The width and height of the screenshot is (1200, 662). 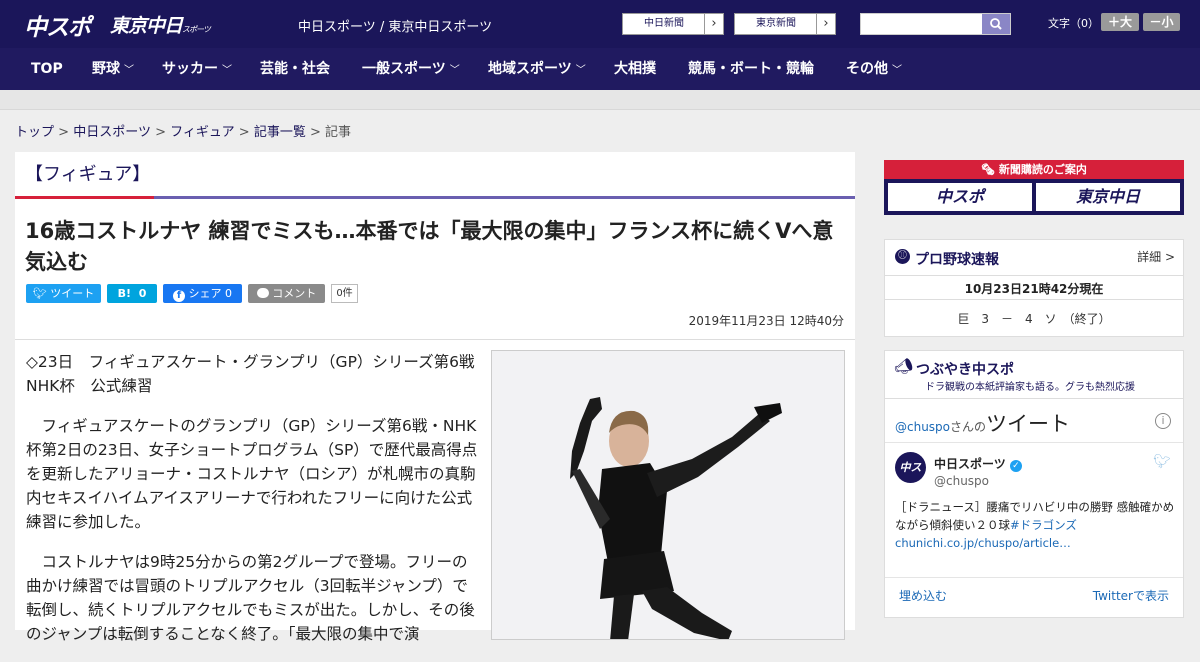 What do you see at coordinates (57, 25) in the screenshot?
I see `chuspo-logo: 中スポ` at bounding box center [57, 25].